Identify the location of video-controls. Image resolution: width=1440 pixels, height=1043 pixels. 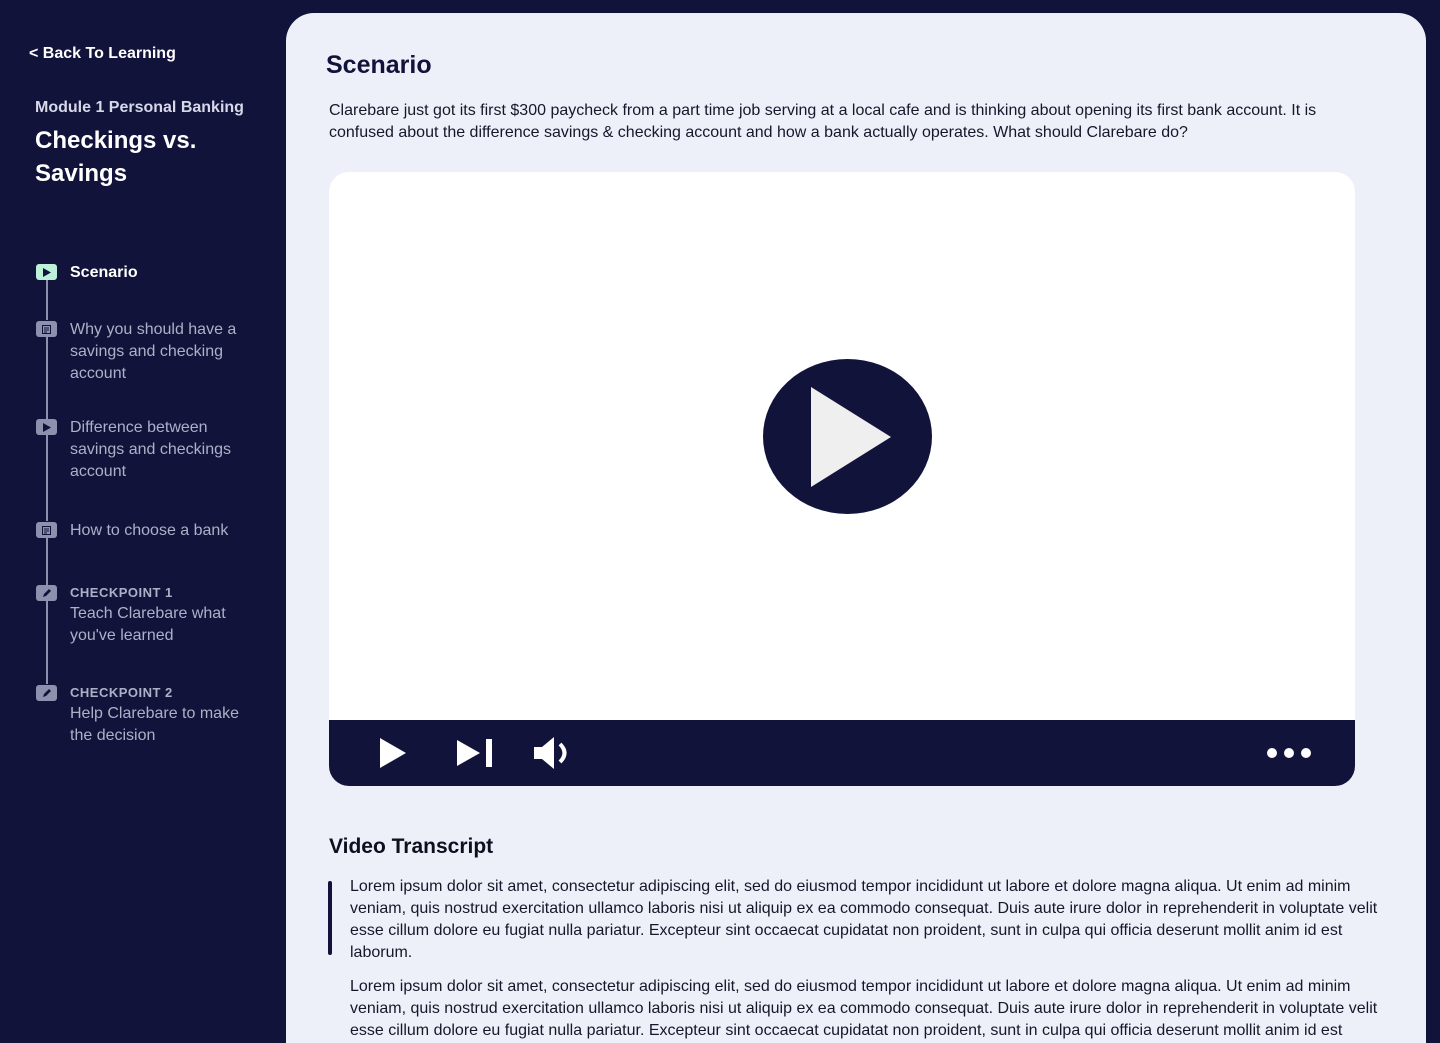
(842, 753).